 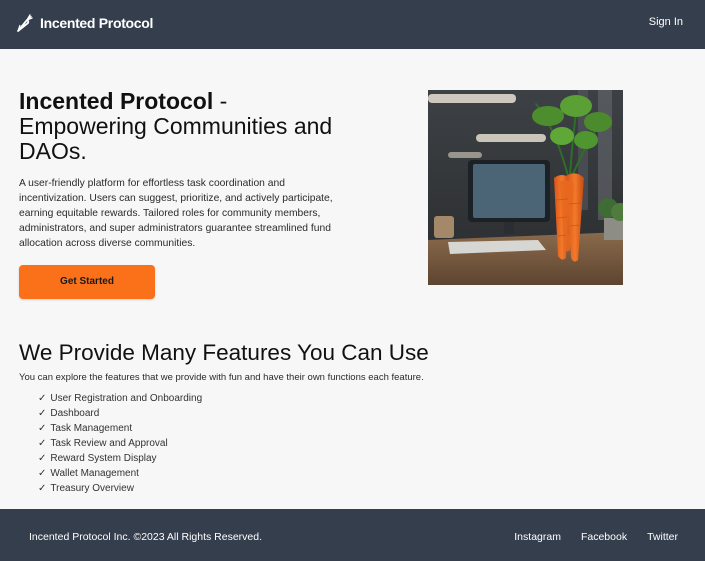 I want to click on feature-item: ✓ Dashboard, so click(x=120, y=413).